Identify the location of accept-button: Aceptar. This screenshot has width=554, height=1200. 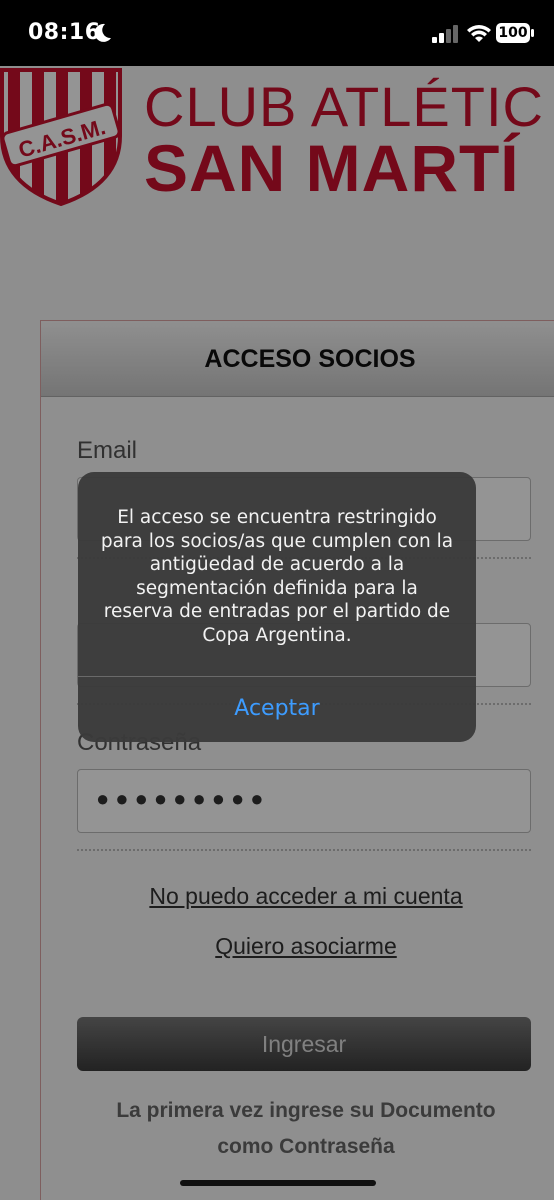
(277, 709).